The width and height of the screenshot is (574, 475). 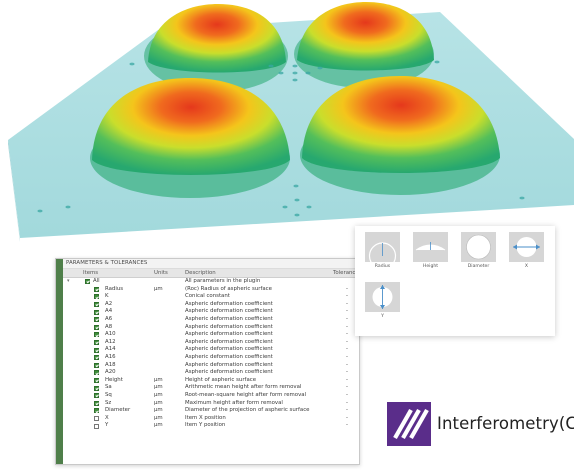 What do you see at coordinates (526, 250) in the screenshot?
I see `shape-x: X` at bounding box center [526, 250].